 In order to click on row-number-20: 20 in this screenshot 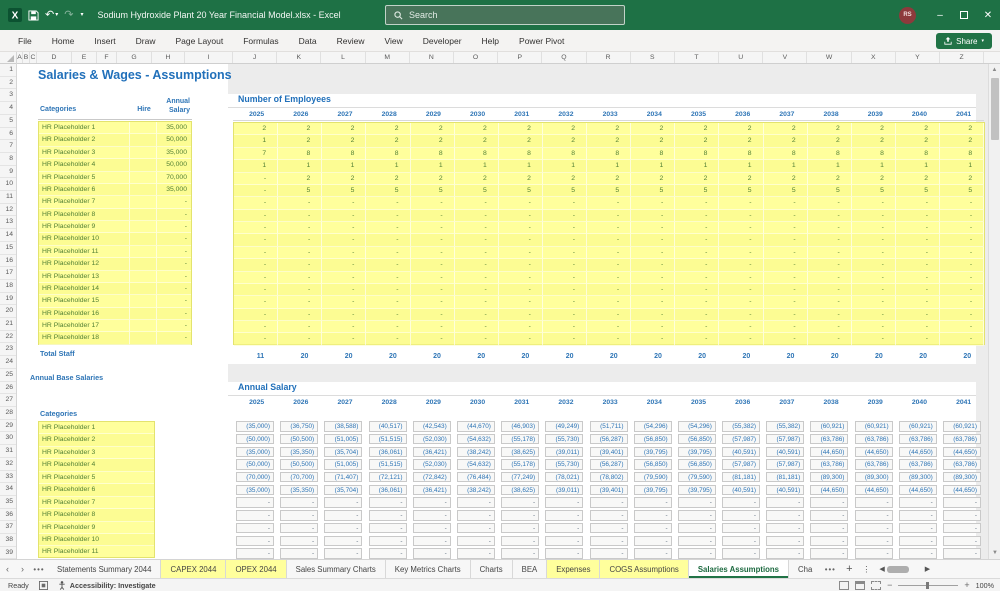, I will do `click(8, 312)`.